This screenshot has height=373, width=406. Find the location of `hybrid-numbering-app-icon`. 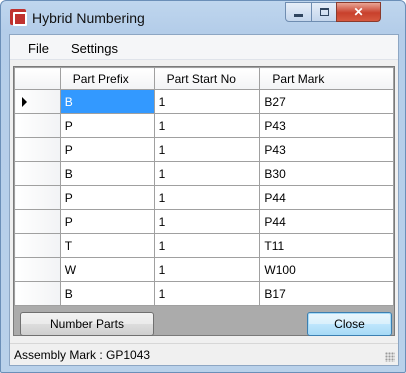

hybrid-numbering-app-icon is located at coordinates (18, 17).